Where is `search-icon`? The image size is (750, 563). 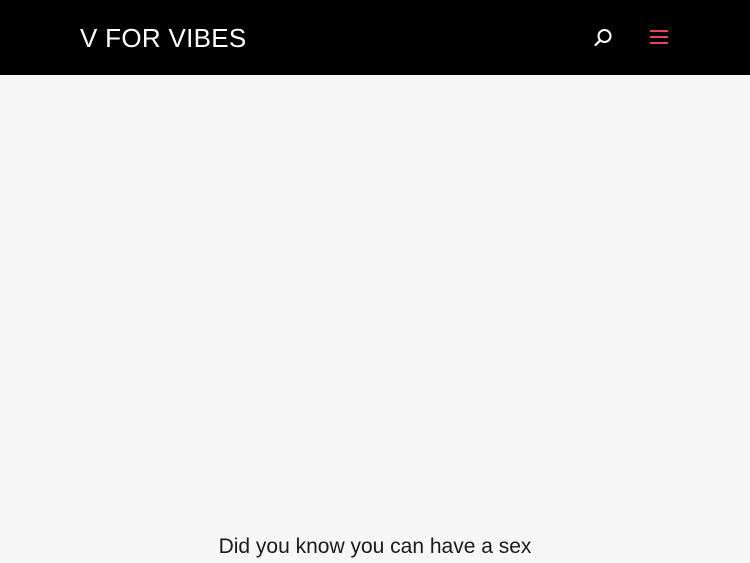 search-icon is located at coordinates (603, 38).